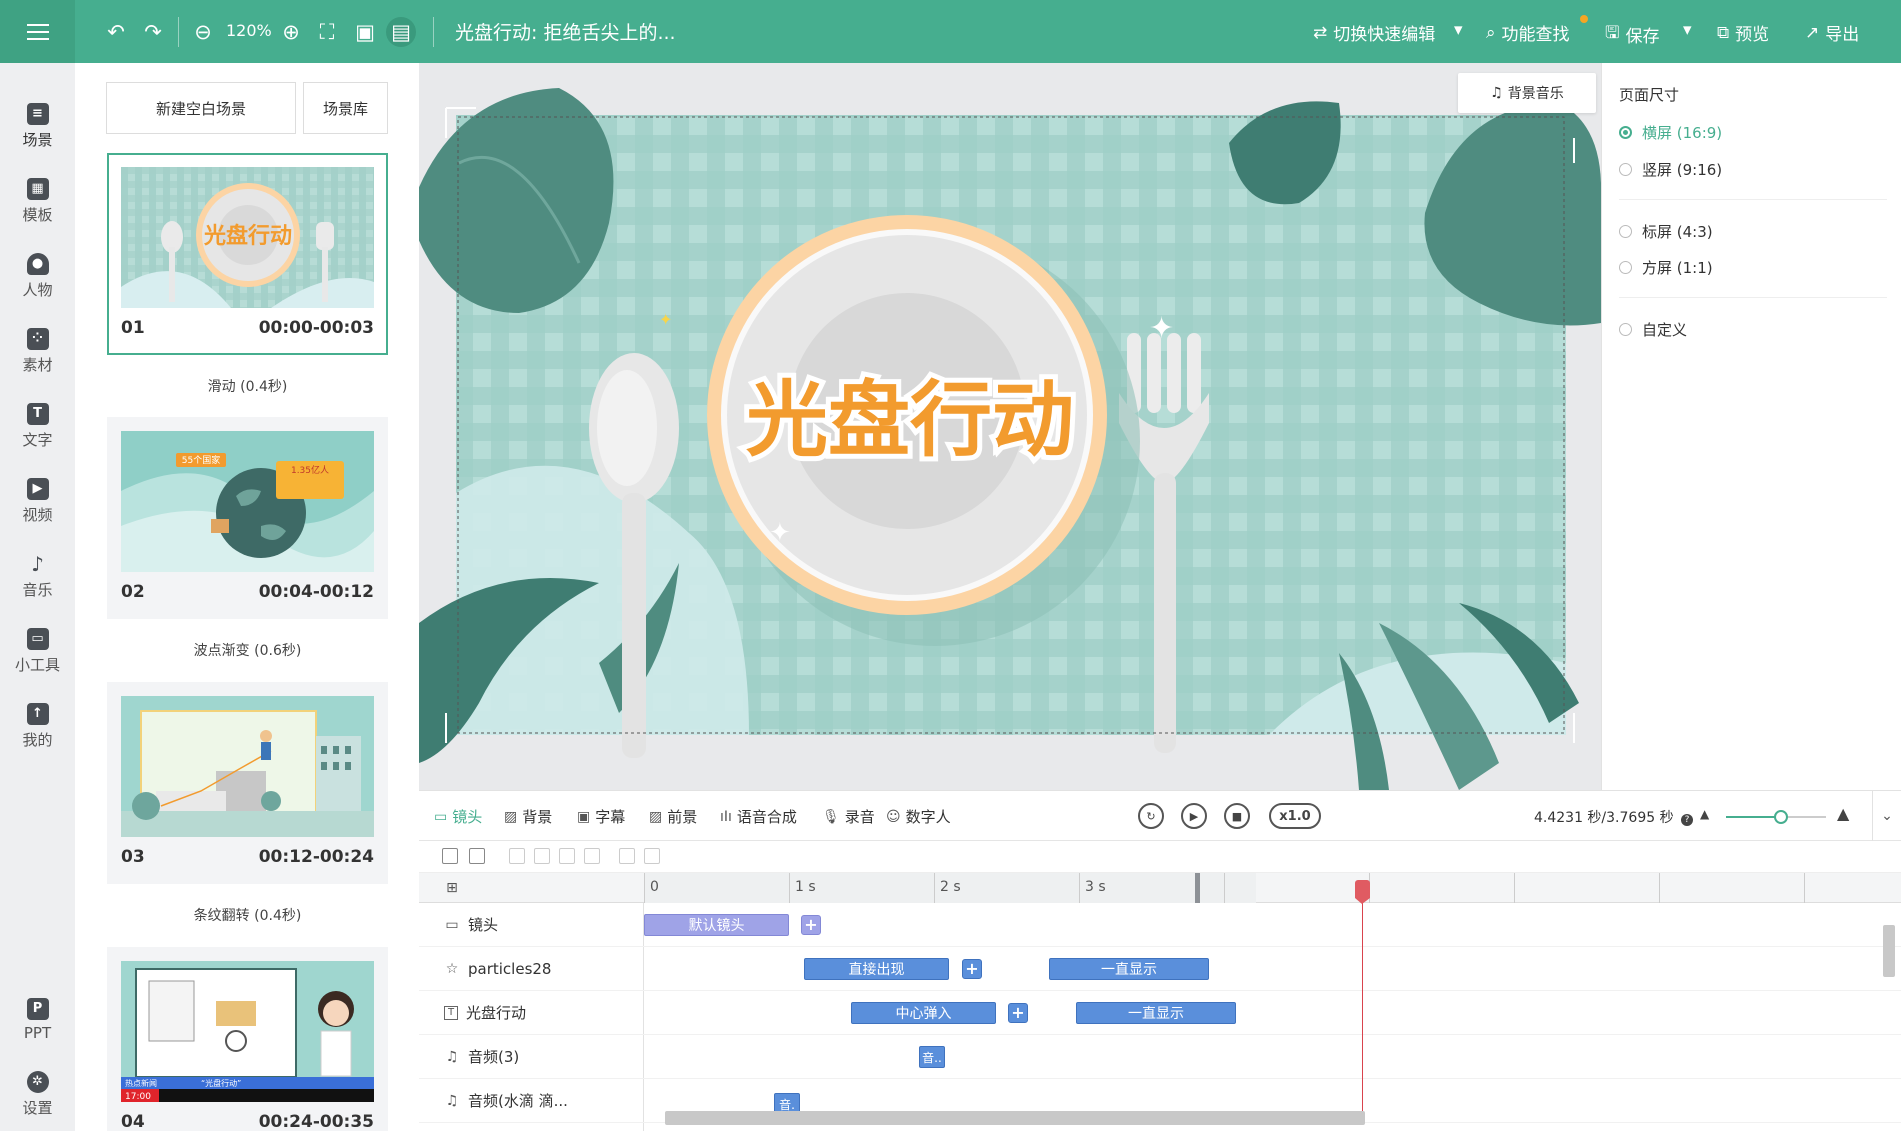 The width and height of the screenshot is (1901, 1131). I want to click on nav-item-ppt: P PPT, so click(37, 1028).